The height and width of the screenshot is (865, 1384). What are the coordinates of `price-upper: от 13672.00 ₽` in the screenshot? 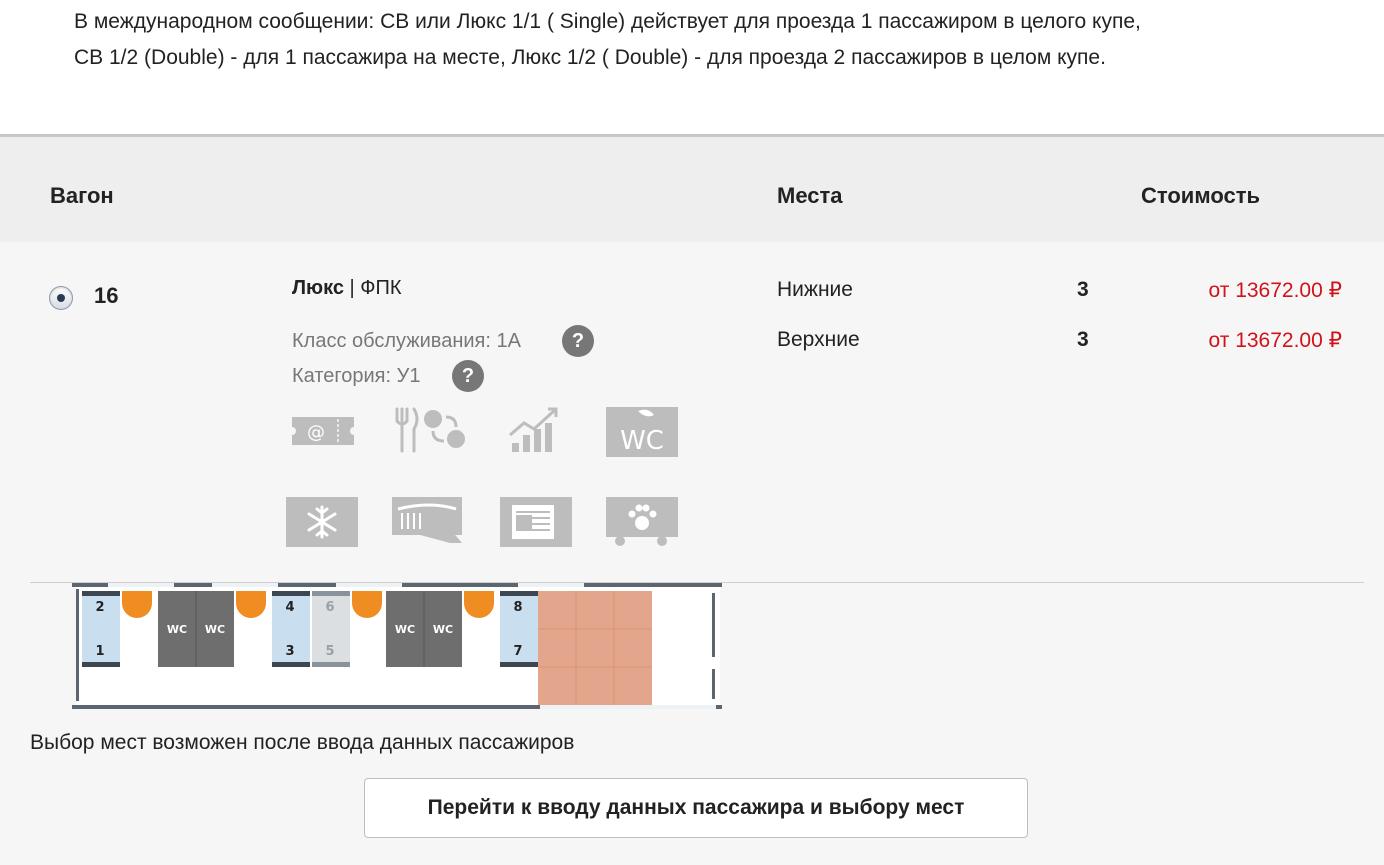 It's located at (1275, 340).